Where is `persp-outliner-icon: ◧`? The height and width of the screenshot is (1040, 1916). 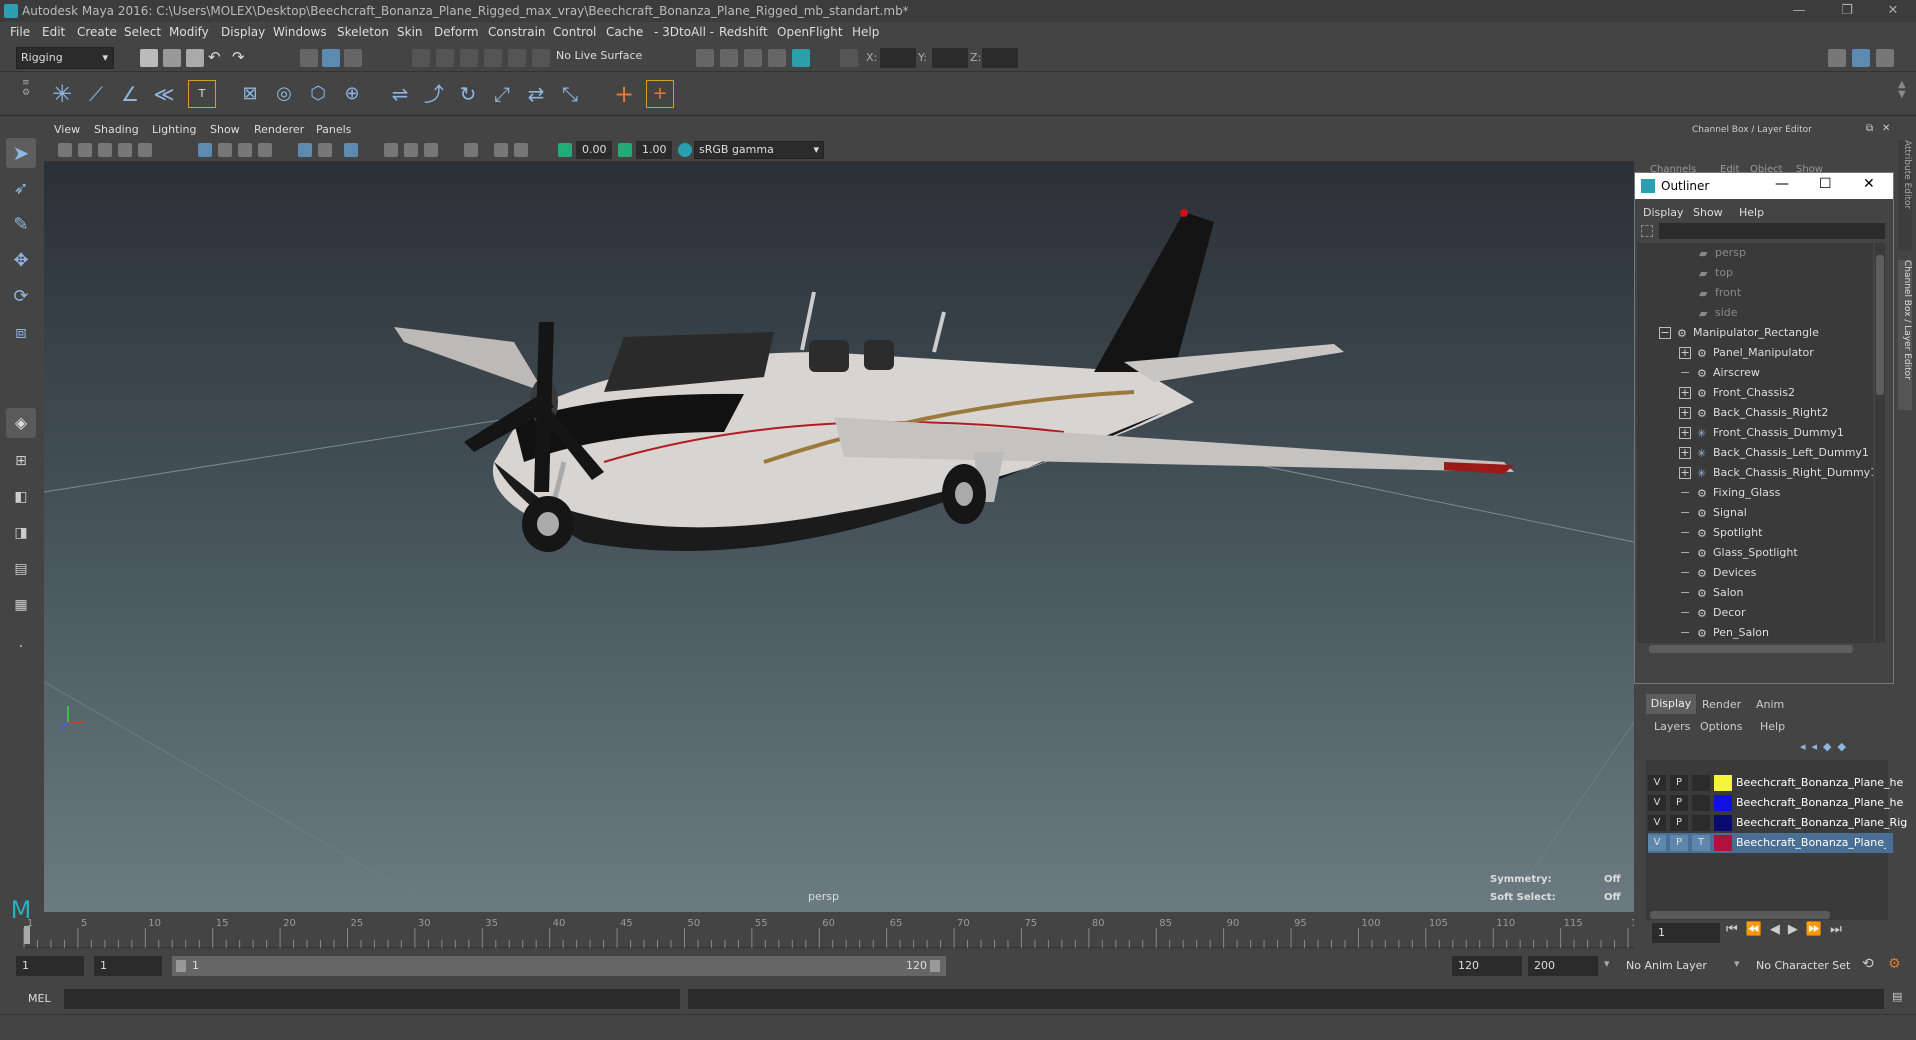 persp-outliner-icon: ◧ is located at coordinates (21, 497).